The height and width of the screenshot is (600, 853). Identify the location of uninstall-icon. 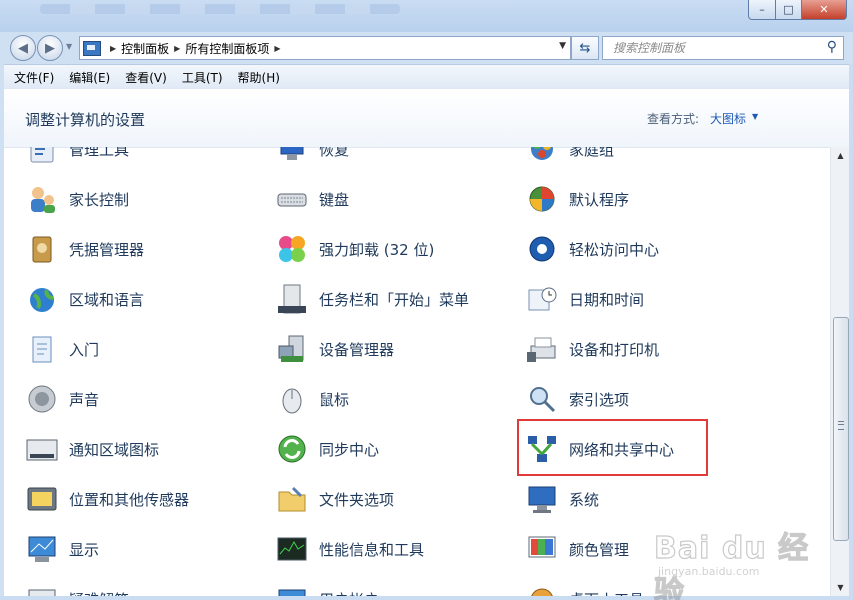
(292, 249).